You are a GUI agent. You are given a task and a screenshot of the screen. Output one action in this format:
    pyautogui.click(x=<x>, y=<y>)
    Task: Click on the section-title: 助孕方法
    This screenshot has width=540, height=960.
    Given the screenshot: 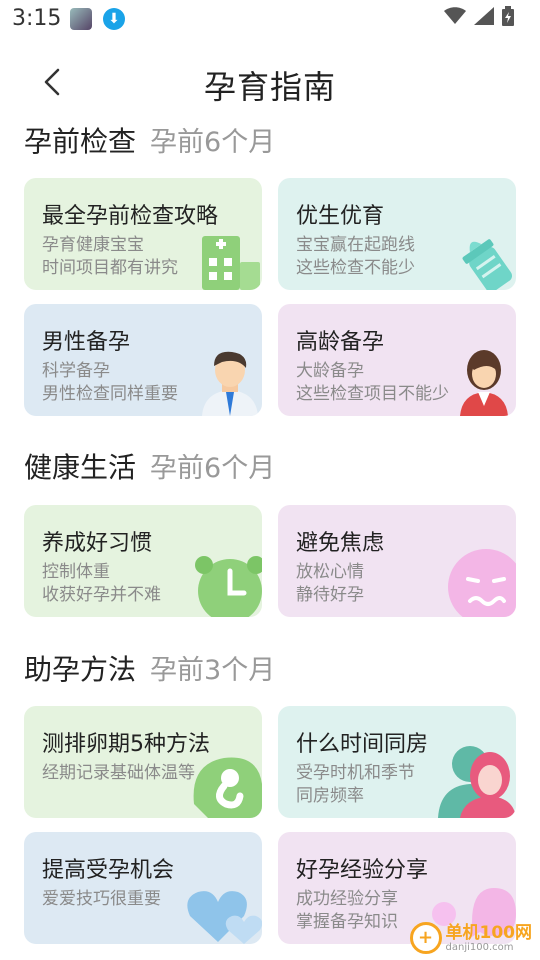 What is the action you would take?
    pyautogui.click(x=80, y=669)
    